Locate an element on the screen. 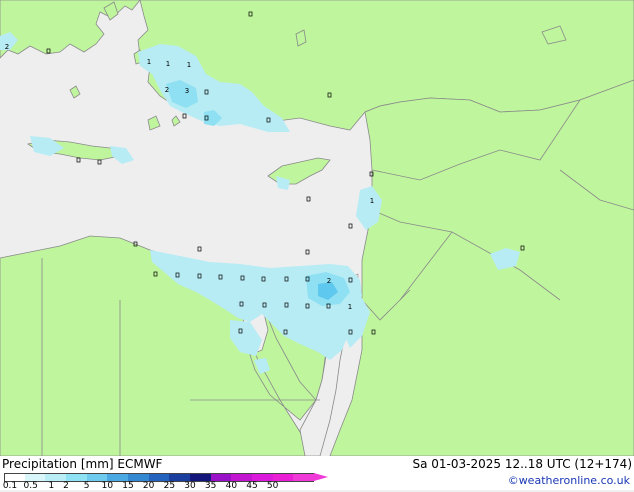  point-label: 3 is located at coordinates (187, 91).